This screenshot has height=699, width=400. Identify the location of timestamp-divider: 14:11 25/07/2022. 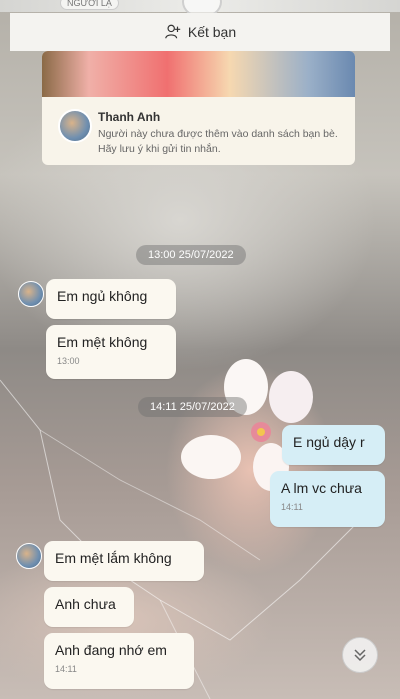
(192, 407).